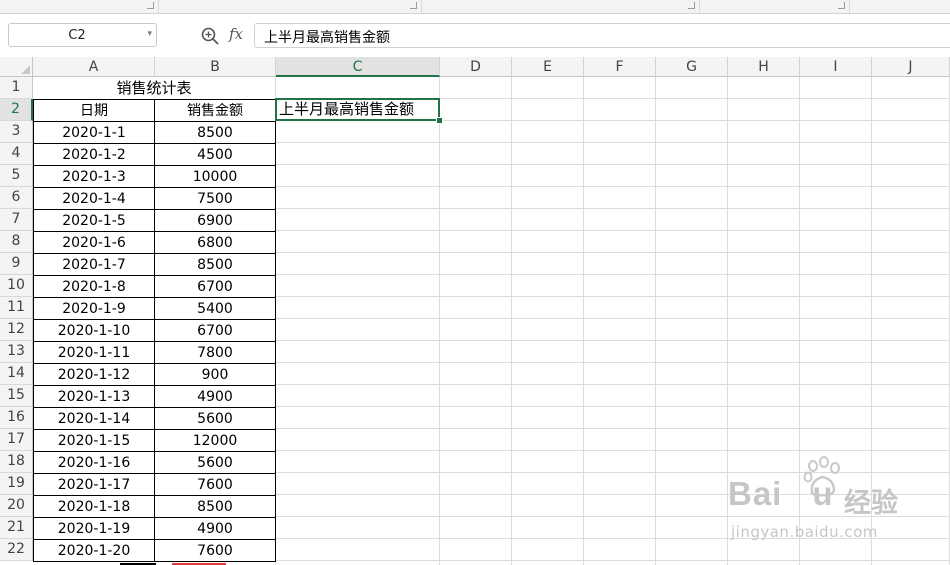  I want to click on row-header-10: 10, so click(16, 286).